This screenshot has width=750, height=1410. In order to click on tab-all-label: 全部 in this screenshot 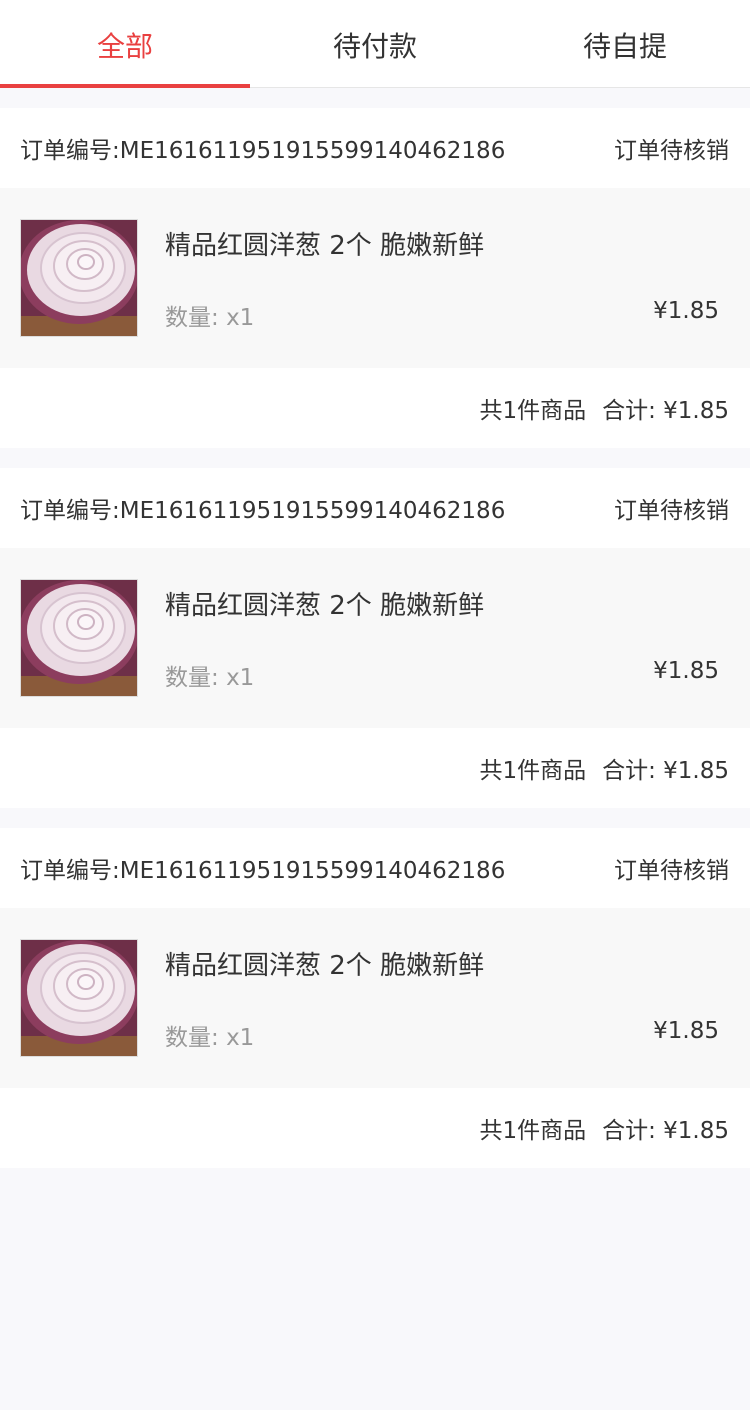, I will do `click(124, 46)`.